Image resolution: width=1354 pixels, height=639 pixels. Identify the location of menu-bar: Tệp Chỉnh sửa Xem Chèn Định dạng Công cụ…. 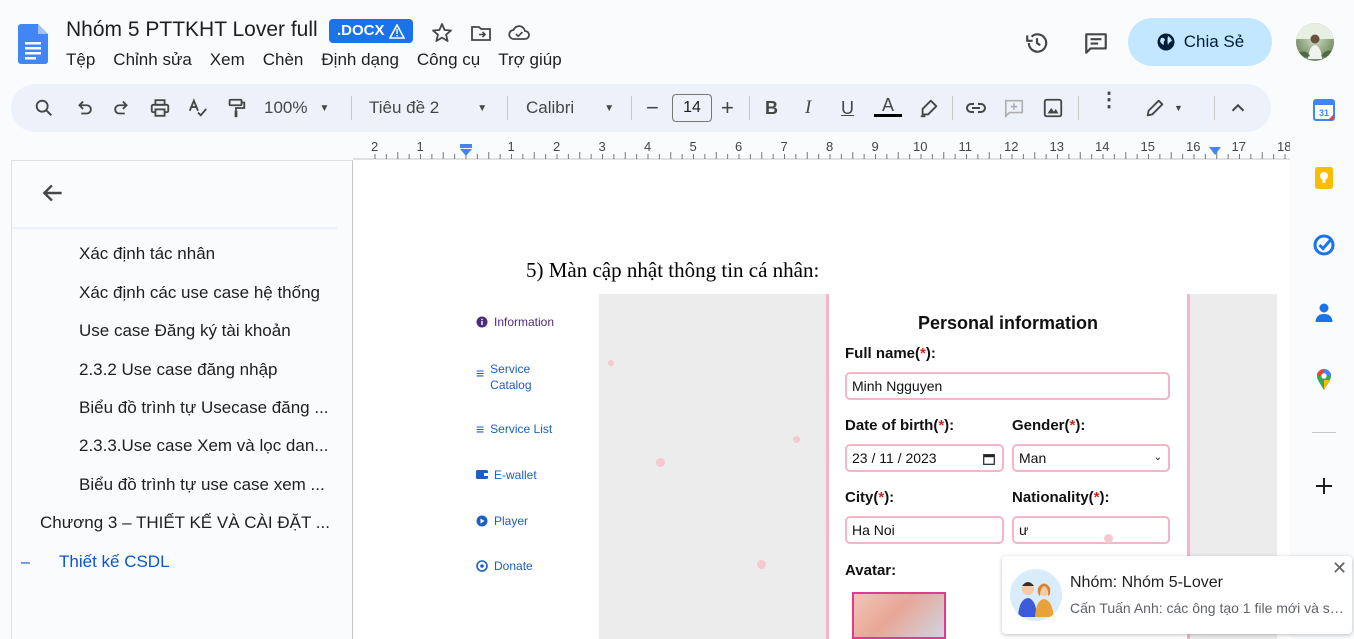
(323, 60).